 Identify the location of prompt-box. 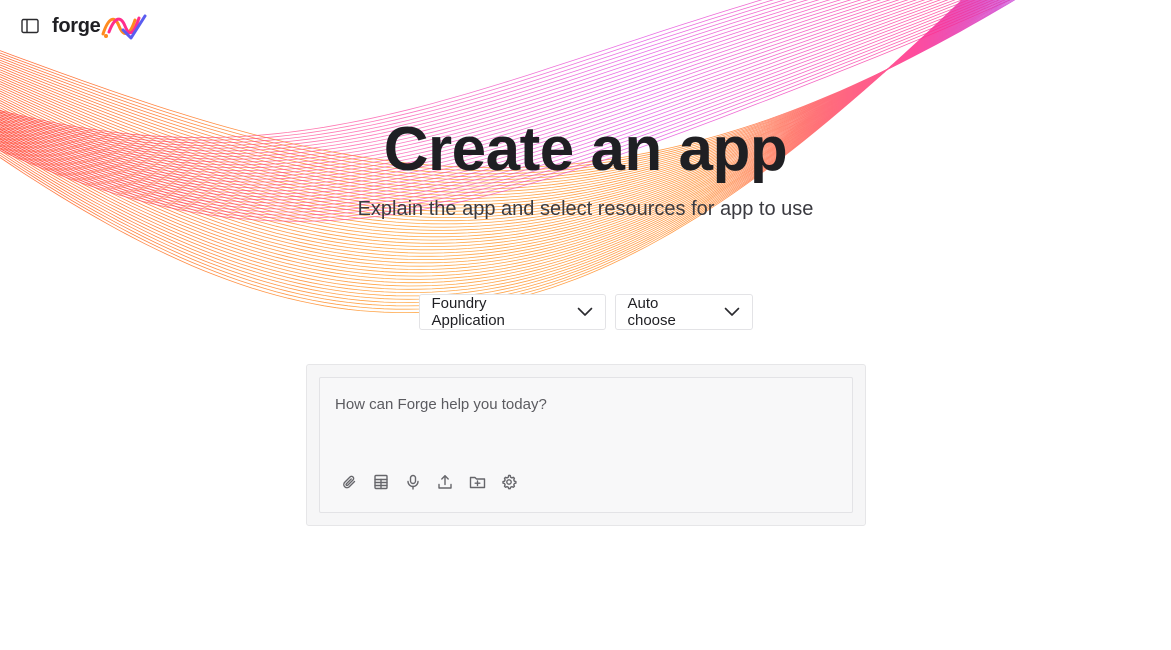
(586, 445).